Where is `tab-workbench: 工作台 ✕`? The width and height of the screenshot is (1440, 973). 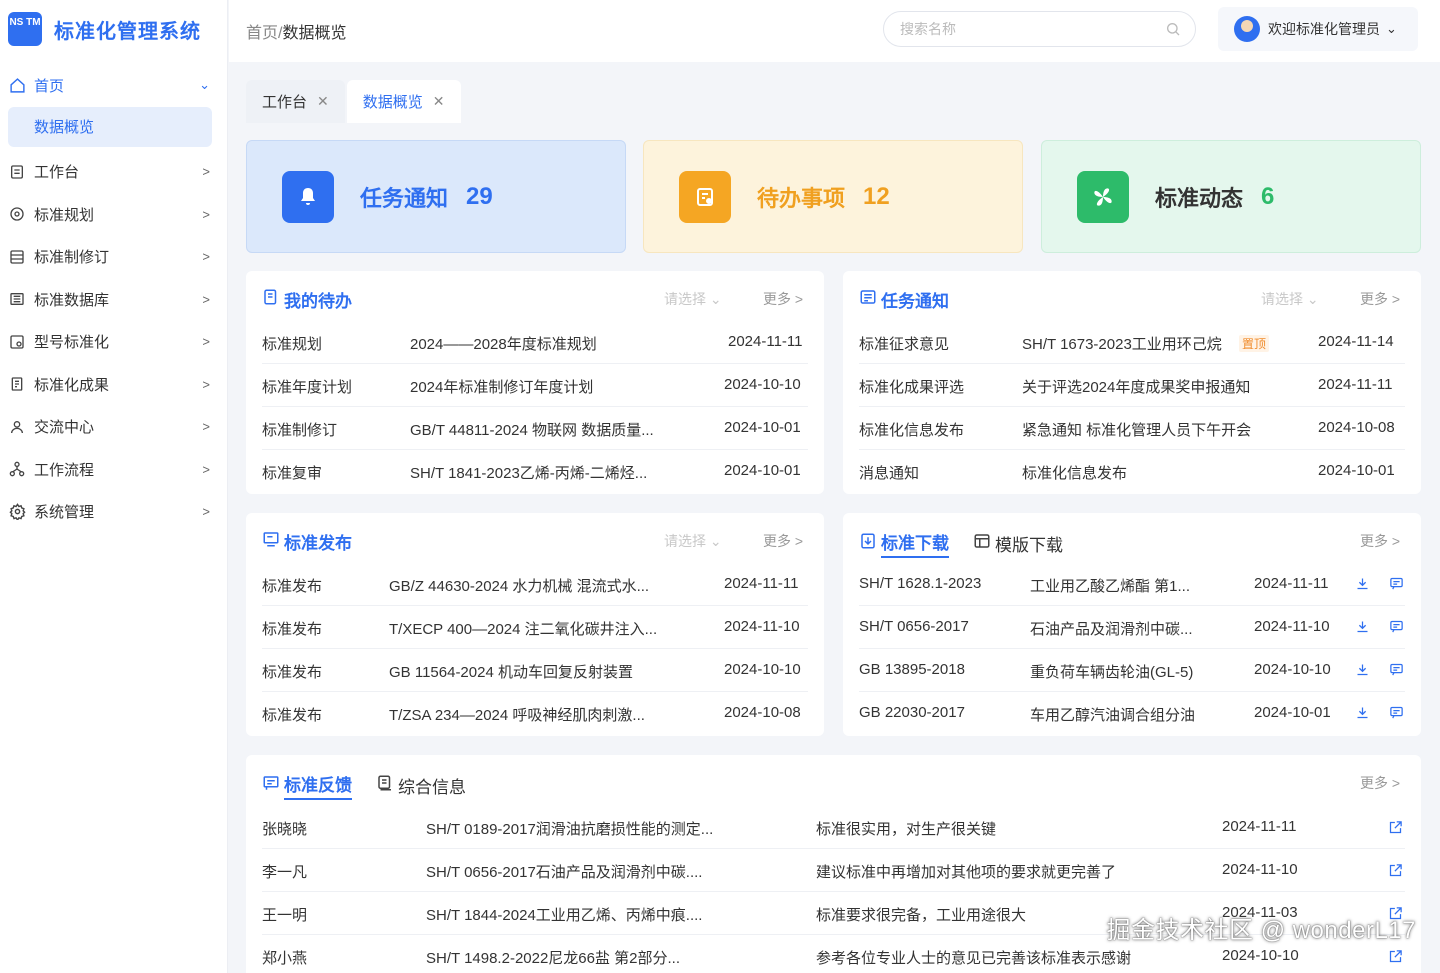
tab-workbench: 工作台 ✕ is located at coordinates (295, 101).